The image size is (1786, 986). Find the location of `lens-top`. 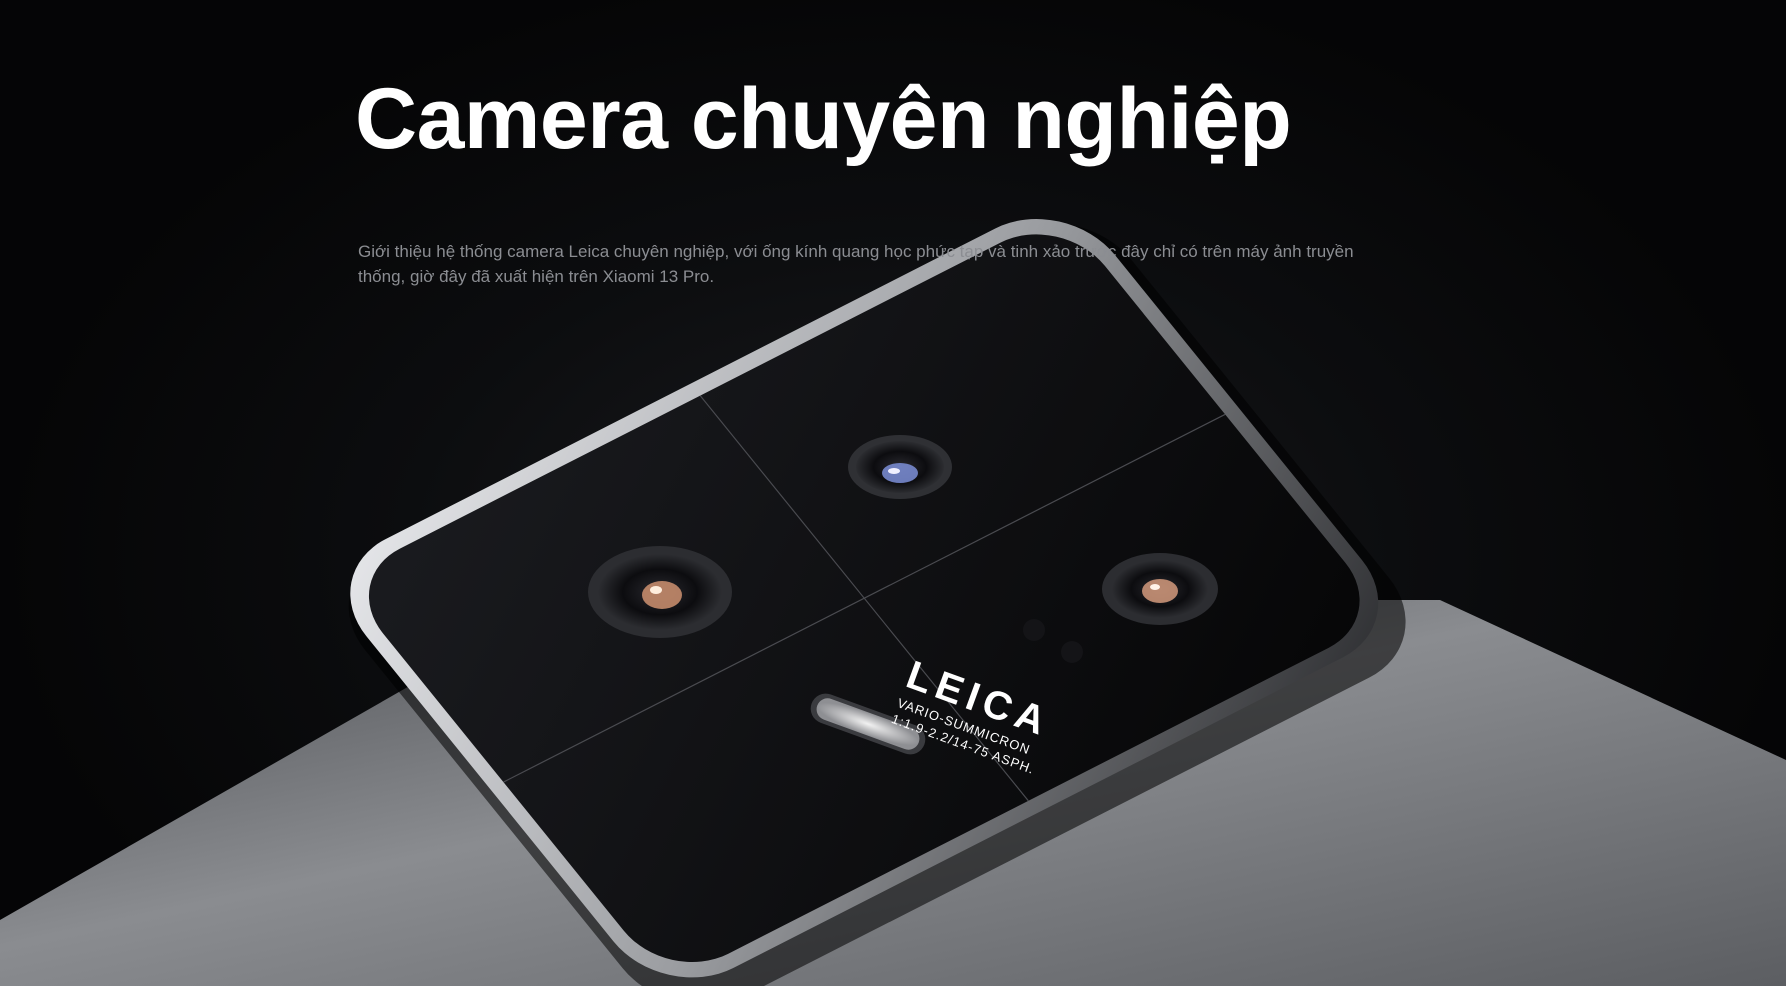

lens-top is located at coordinates (900, 467).